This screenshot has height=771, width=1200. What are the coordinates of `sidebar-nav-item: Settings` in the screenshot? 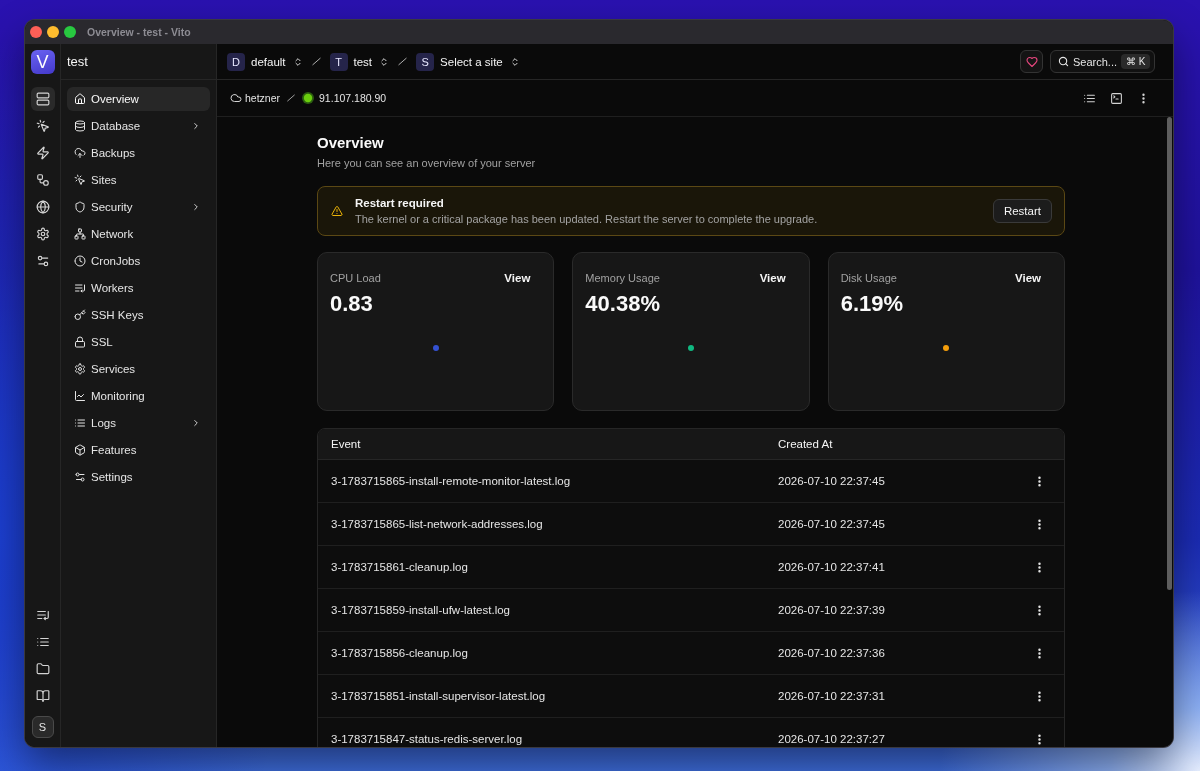 It's located at (138, 477).